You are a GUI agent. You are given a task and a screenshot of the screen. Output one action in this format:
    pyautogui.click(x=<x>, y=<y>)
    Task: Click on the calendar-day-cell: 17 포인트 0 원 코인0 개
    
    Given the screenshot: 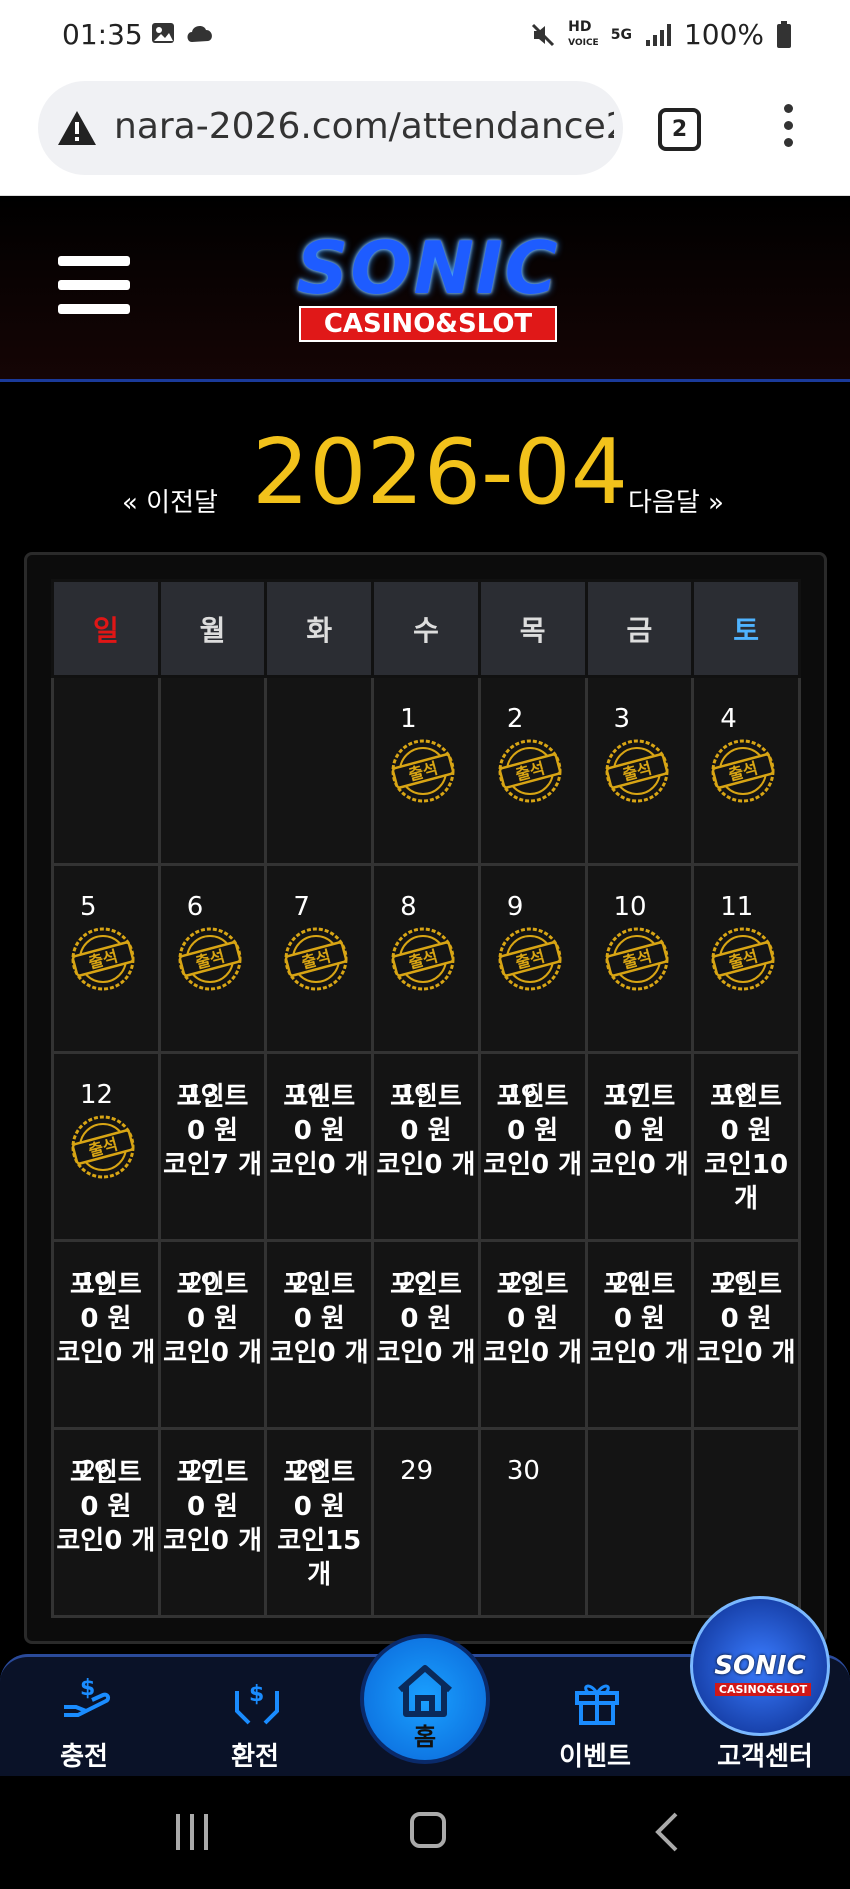 What is the action you would take?
    pyautogui.click(x=639, y=1146)
    